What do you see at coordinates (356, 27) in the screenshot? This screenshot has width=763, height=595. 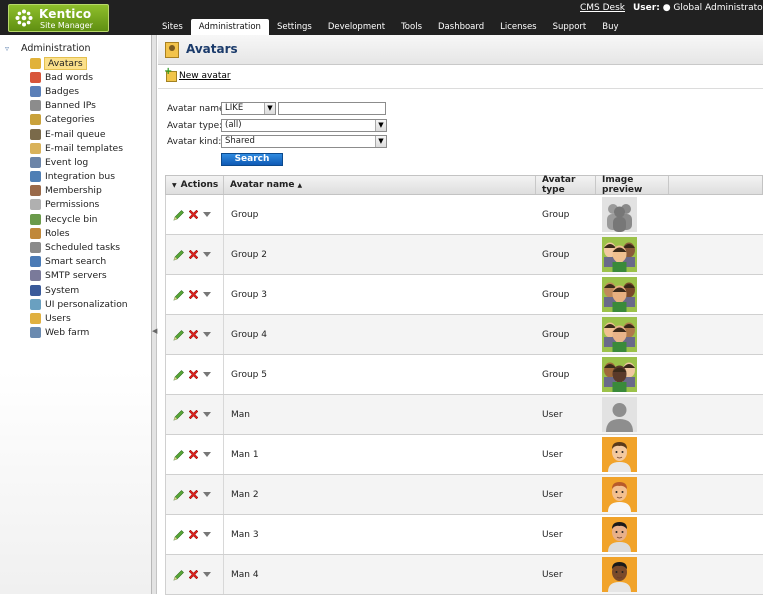 I see `top-nav-development: Development` at bounding box center [356, 27].